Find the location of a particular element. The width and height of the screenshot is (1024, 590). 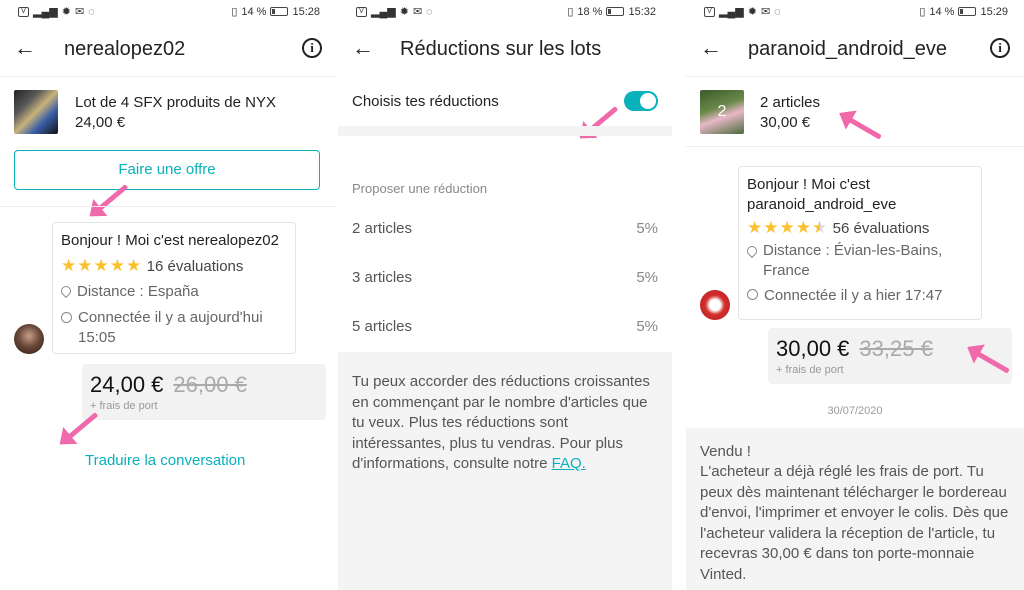

battery-percent: 18 % is located at coordinates (590, 11).